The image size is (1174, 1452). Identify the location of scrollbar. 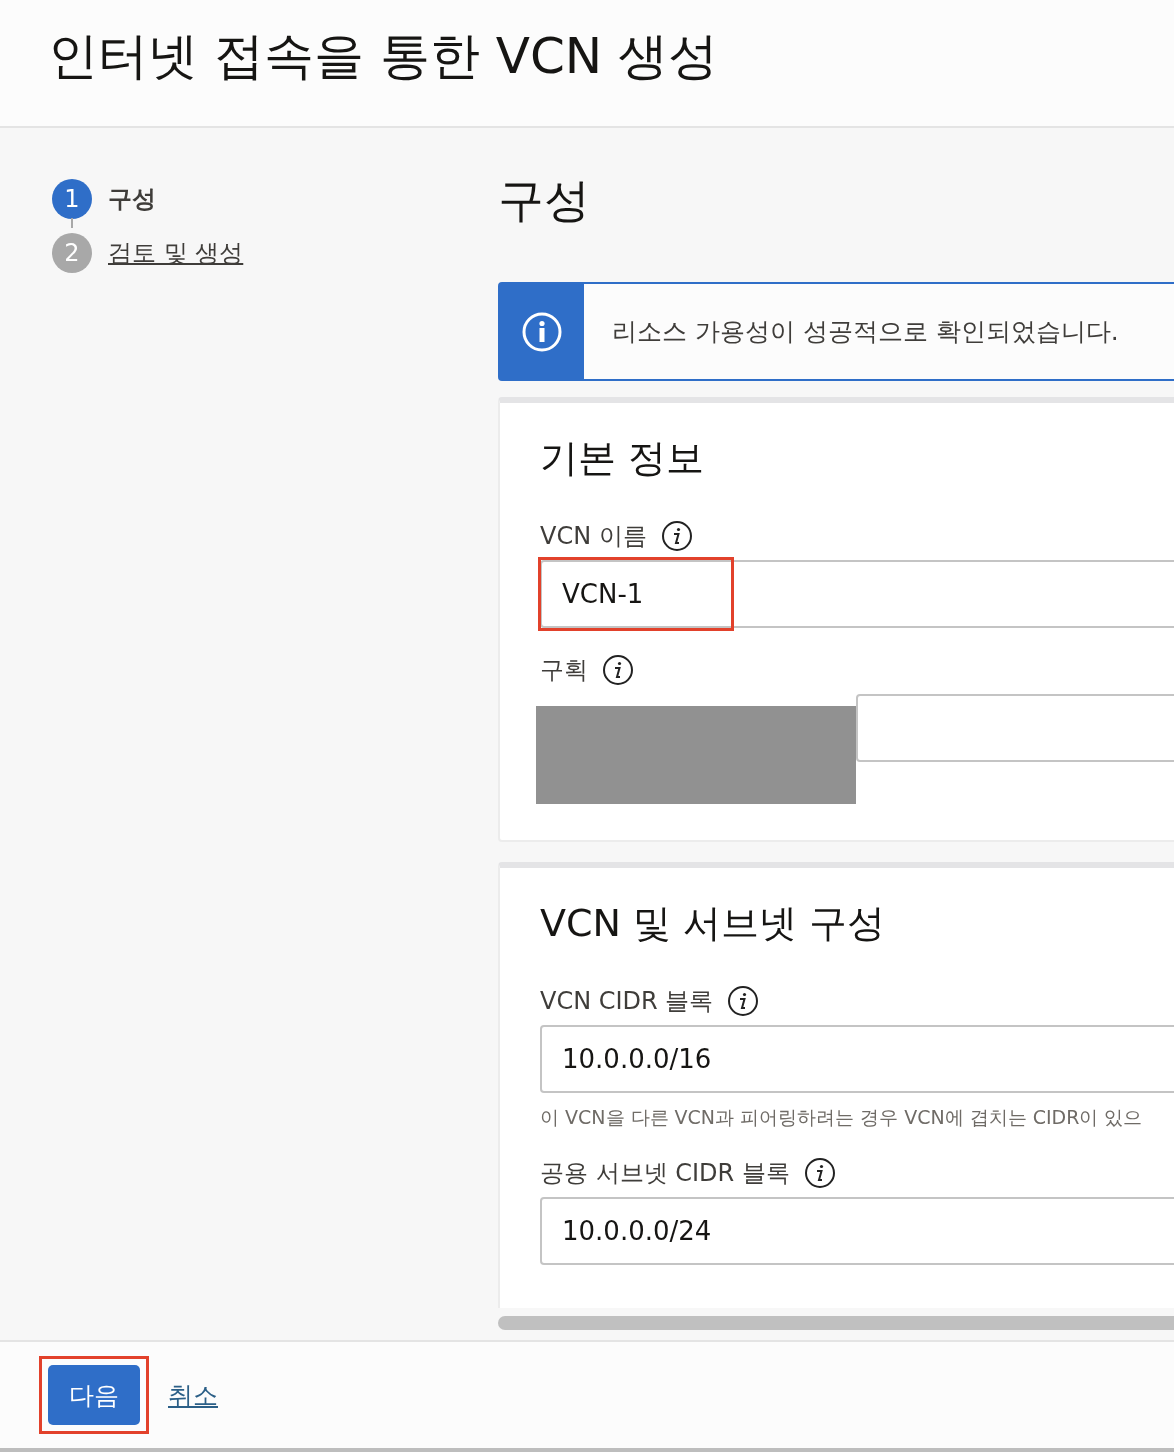
(836, 1323).